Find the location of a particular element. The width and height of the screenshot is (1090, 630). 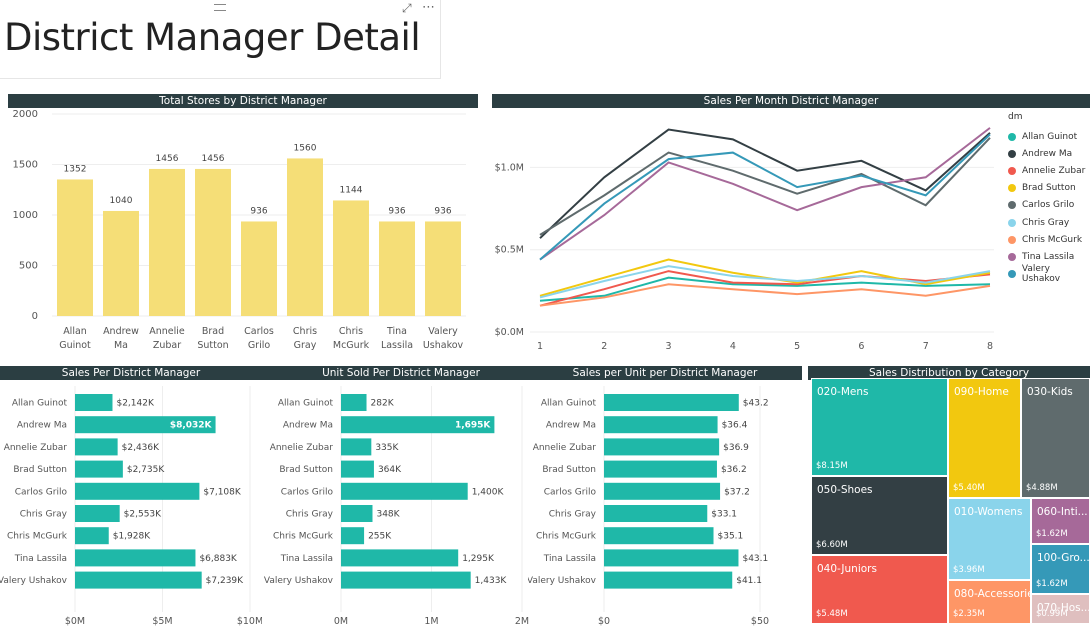

treemap-label: 050-Shoes is located at coordinates (845, 490).